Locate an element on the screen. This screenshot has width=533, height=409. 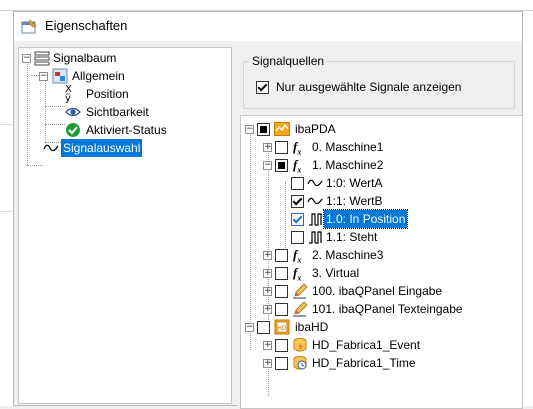
eye-icon is located at coordinates (73, 112).